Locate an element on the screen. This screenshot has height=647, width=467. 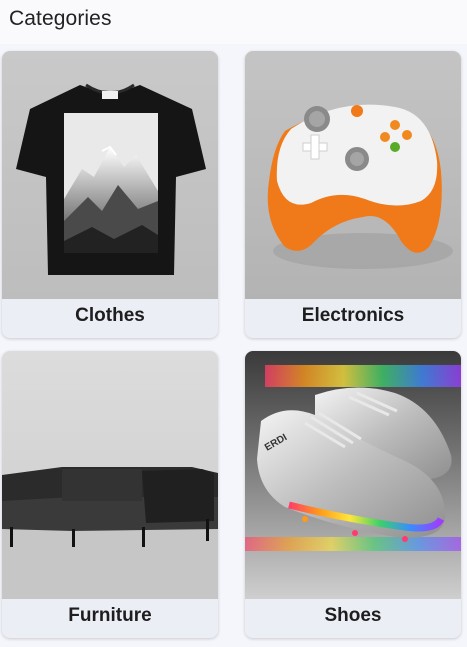
page-title: Categories is located at coordinates (60, 18).